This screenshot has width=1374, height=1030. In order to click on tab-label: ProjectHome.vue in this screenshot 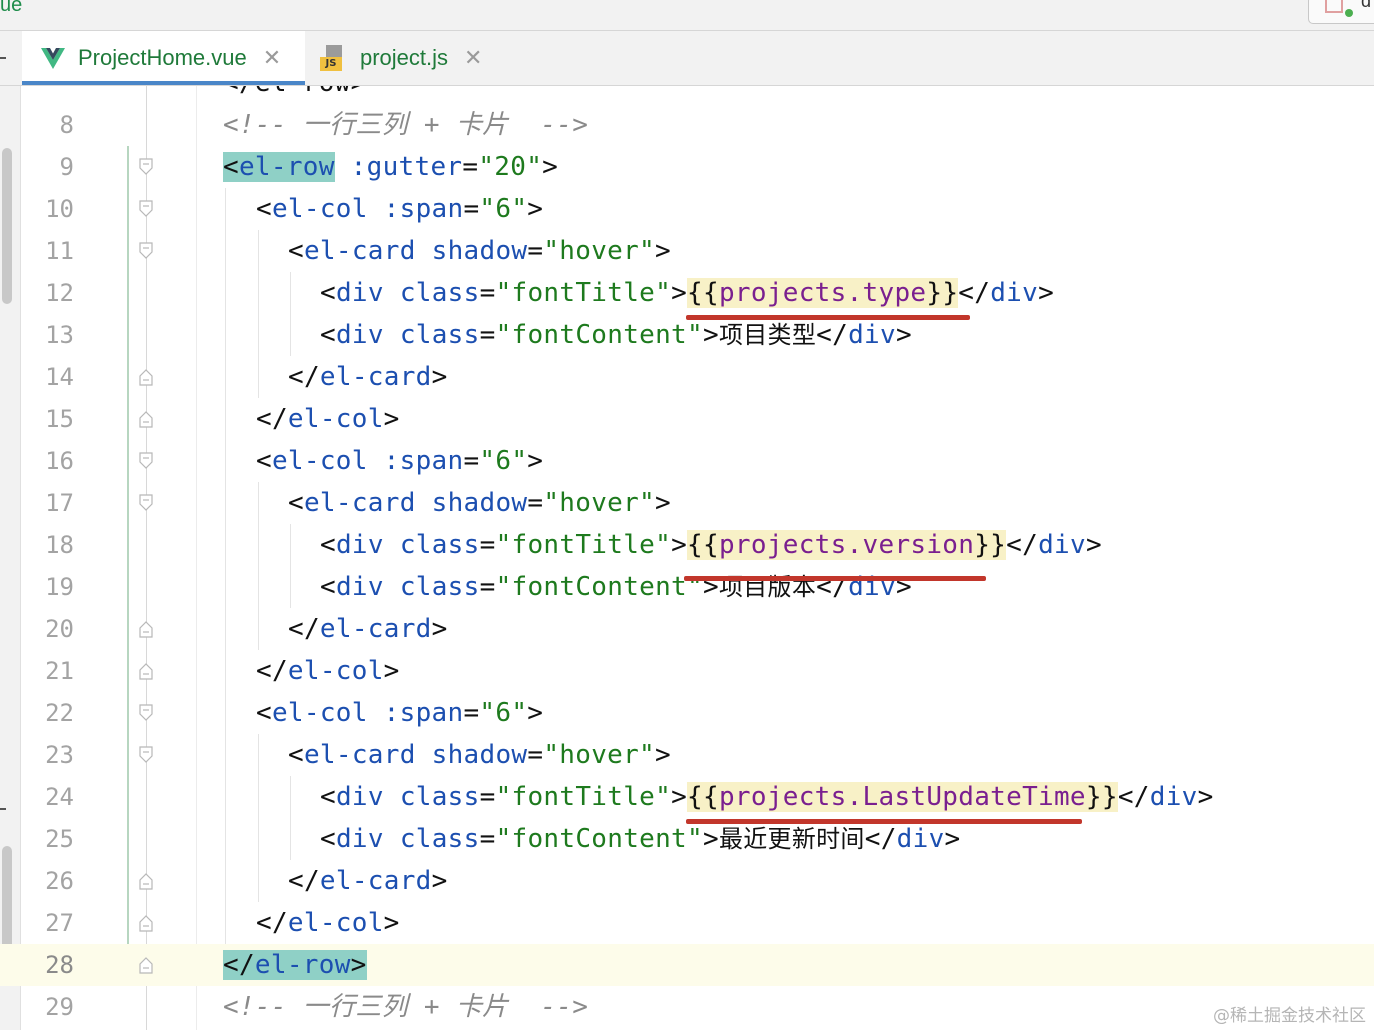, I will do `click(162, 57)`.